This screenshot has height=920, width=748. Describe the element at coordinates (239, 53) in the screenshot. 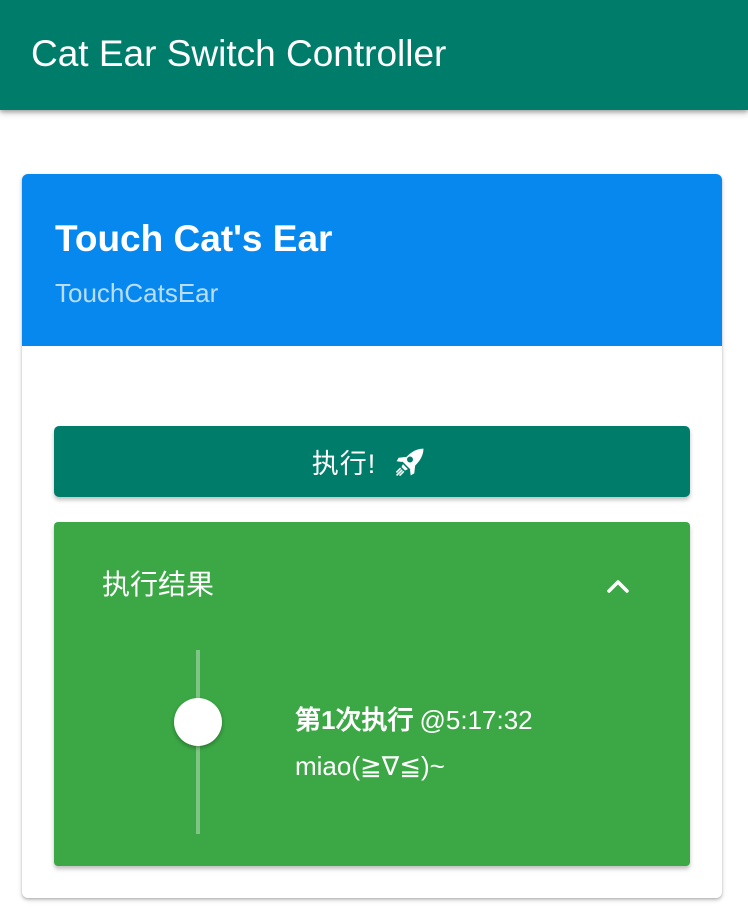

I see `app-title: Cat Ear Switch Controller` at that location.